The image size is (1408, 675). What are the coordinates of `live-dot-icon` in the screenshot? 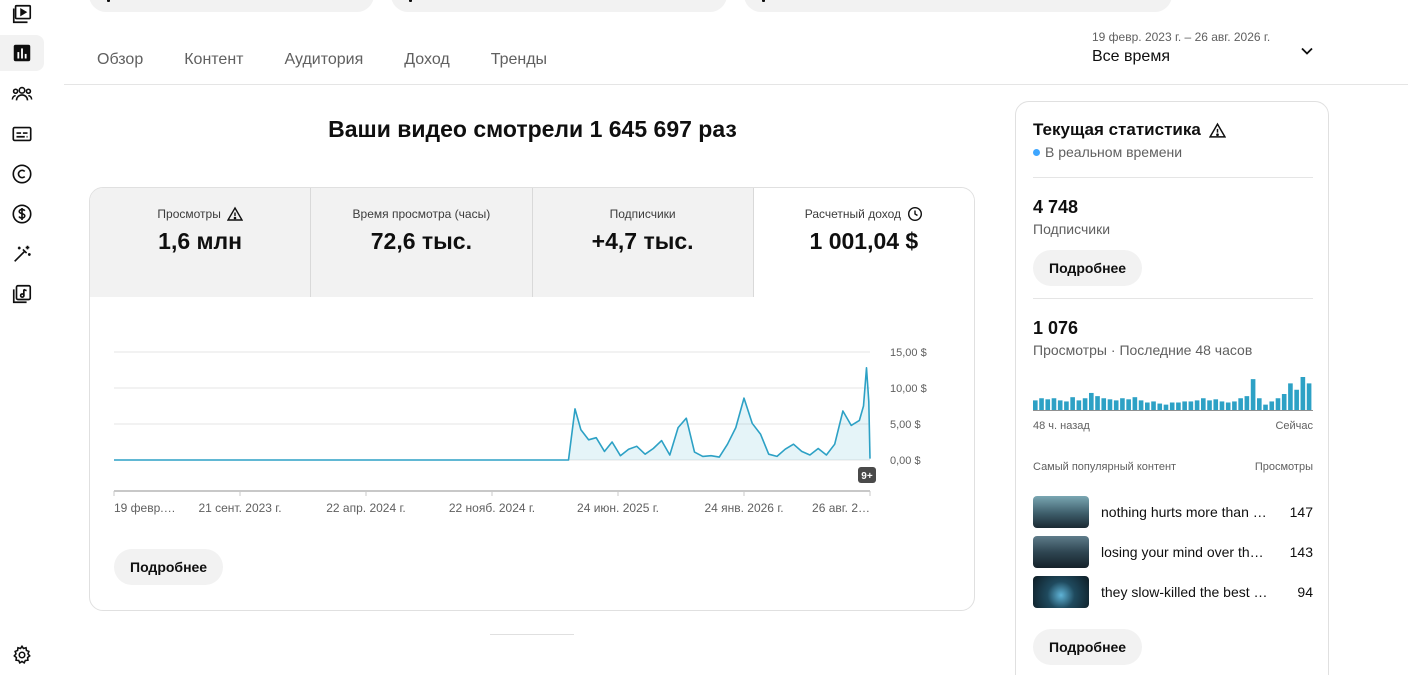 It's located at (1036, 152).